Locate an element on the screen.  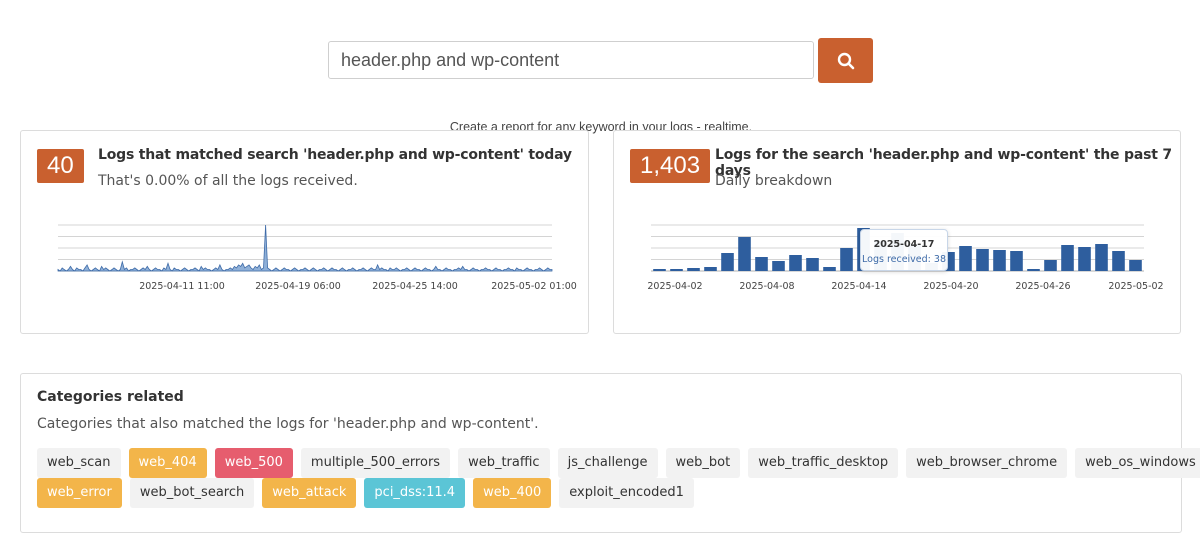
category-tag: web_bot_search is located at coordinates (192, 493).